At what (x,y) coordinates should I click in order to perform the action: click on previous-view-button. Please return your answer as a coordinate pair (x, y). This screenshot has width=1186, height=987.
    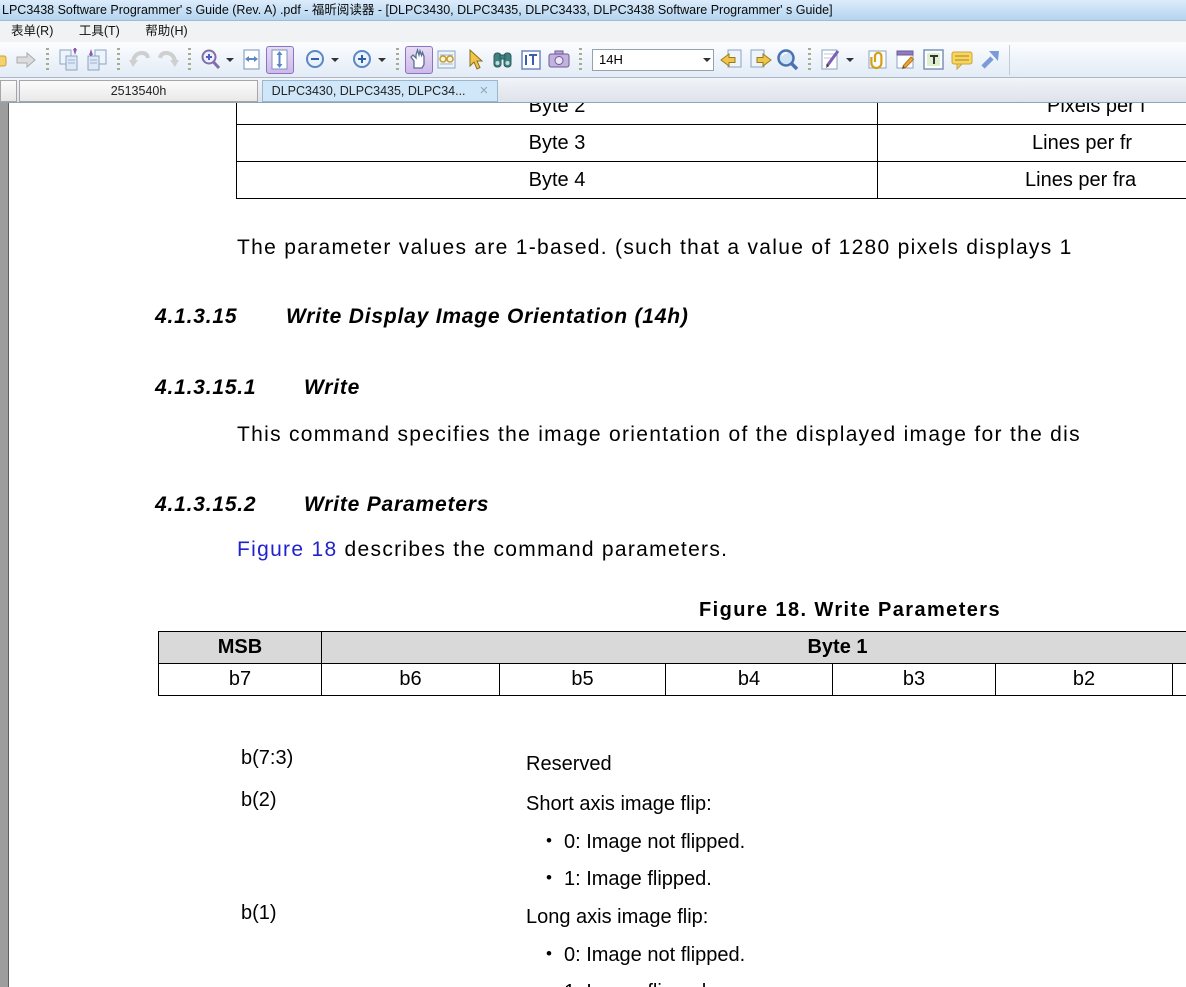
    Looking at the image, I should click on (732, 60).